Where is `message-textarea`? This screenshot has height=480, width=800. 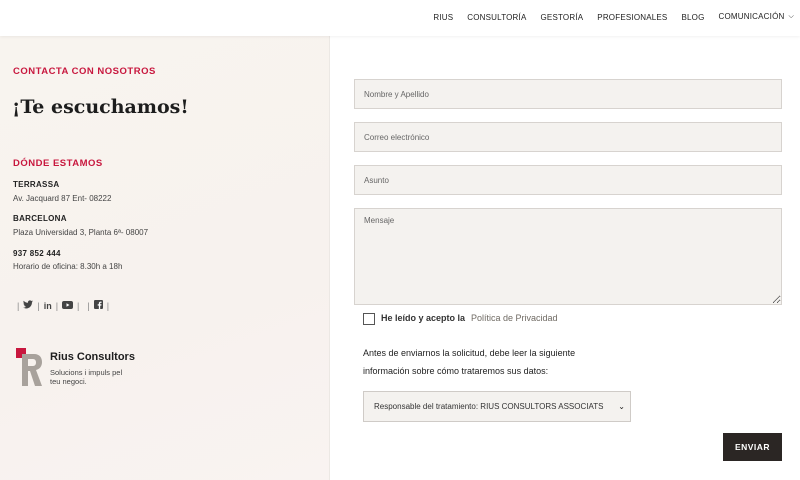
message-textarea is located at coordinates (568, 256).